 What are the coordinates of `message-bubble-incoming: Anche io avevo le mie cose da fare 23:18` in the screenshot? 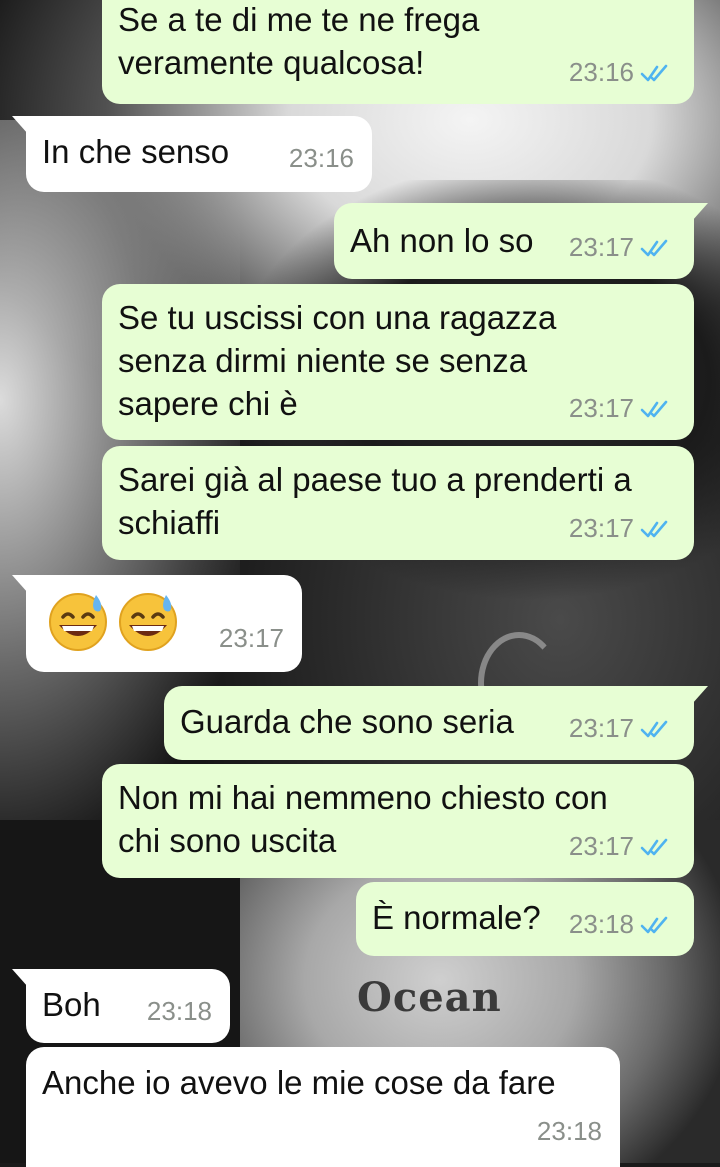 It's located at (323, 1107).